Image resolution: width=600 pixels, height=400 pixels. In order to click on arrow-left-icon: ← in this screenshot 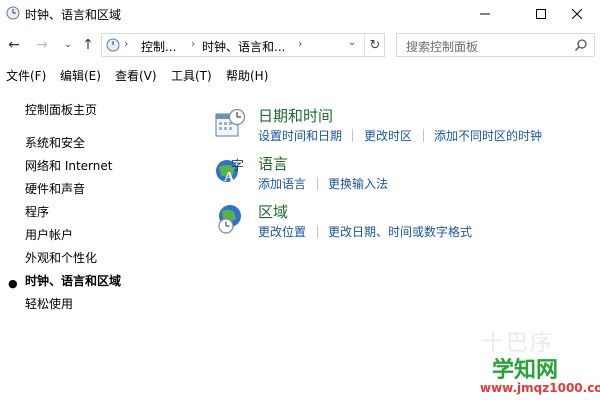, I will do `click(14, 45)`.